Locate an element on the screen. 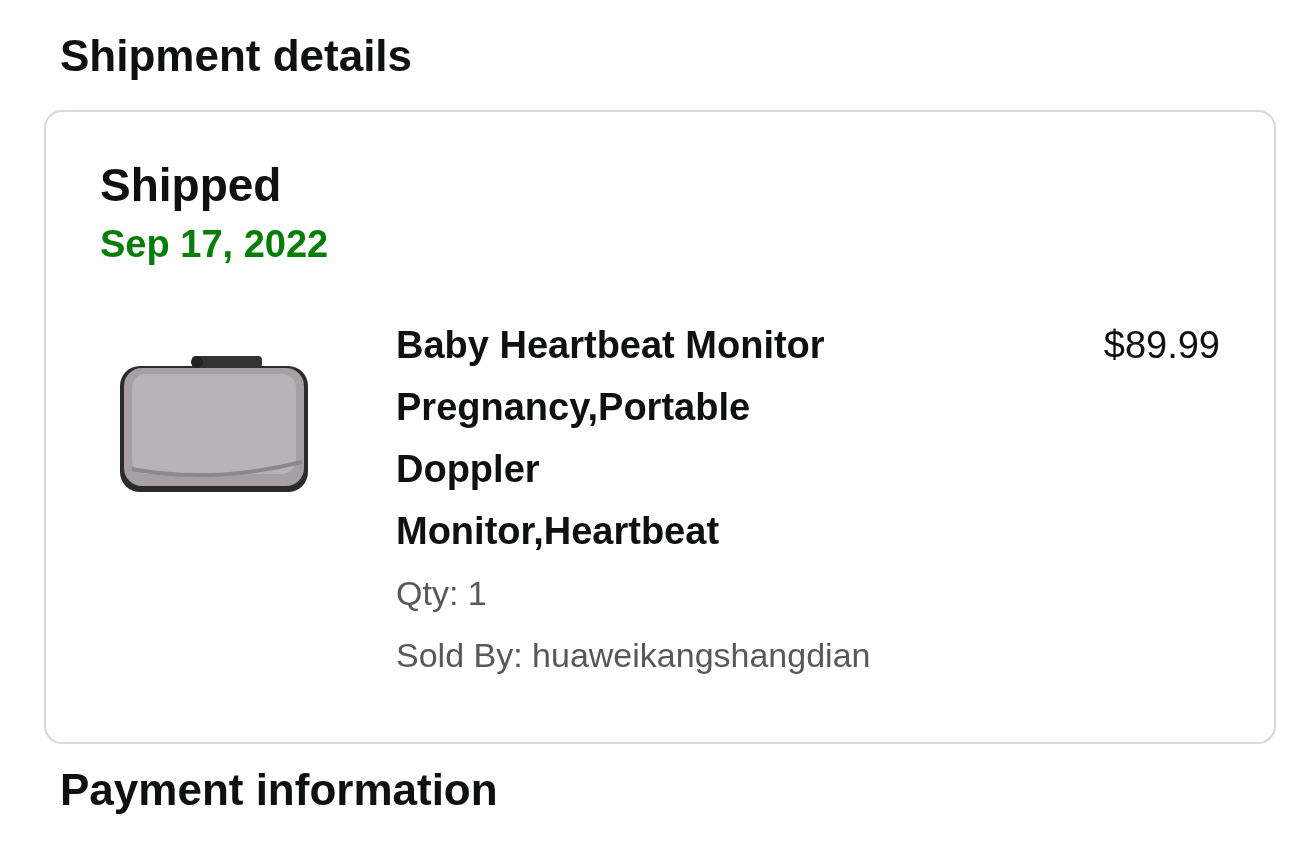  shipment-date: Sep 17, 2022 is located at coordinates (215, 244).